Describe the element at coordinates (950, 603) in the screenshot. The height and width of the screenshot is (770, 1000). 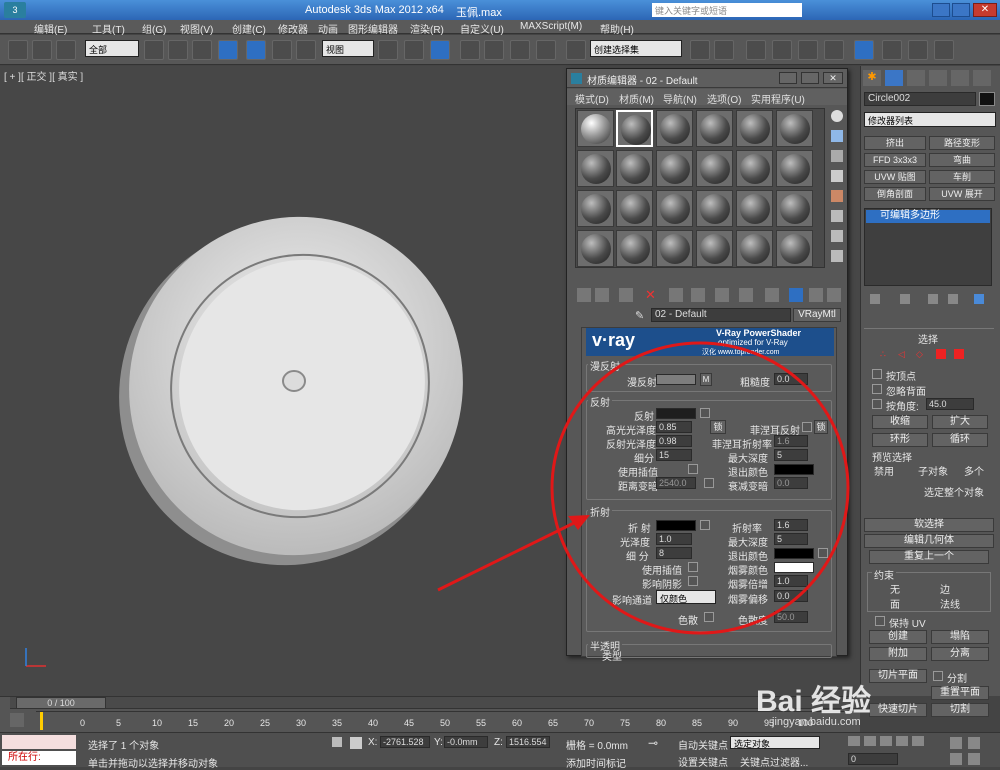
I see `constraint-normal-radio: 法线` at that location.